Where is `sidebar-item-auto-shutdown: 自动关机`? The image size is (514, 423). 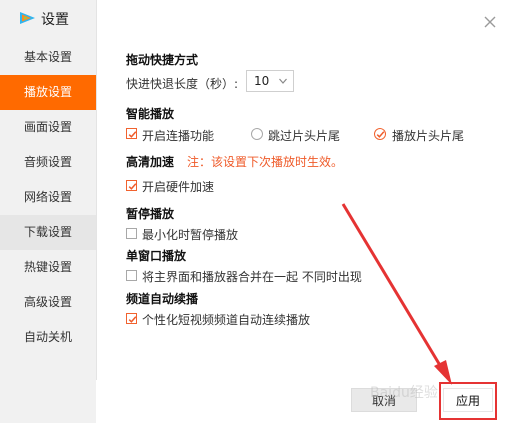 sidebar-item-auto-shutdown: 自动关机 is located at coordinates (48, 337).